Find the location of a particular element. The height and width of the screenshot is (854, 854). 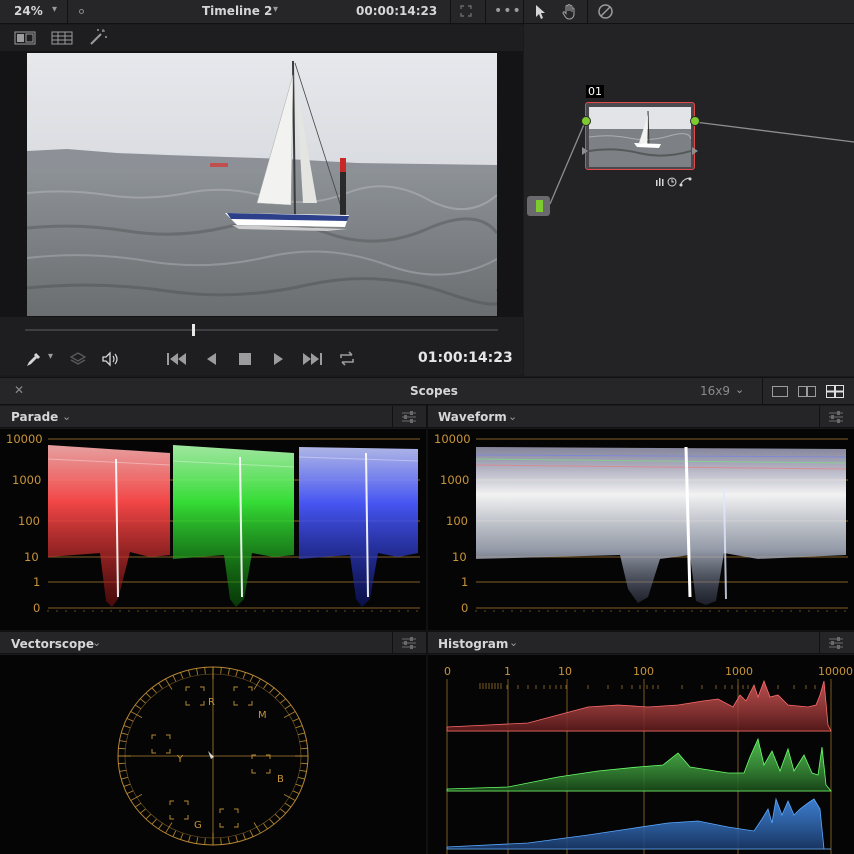

histogram-tick-label: 1 is located at coordinates (507, 671).